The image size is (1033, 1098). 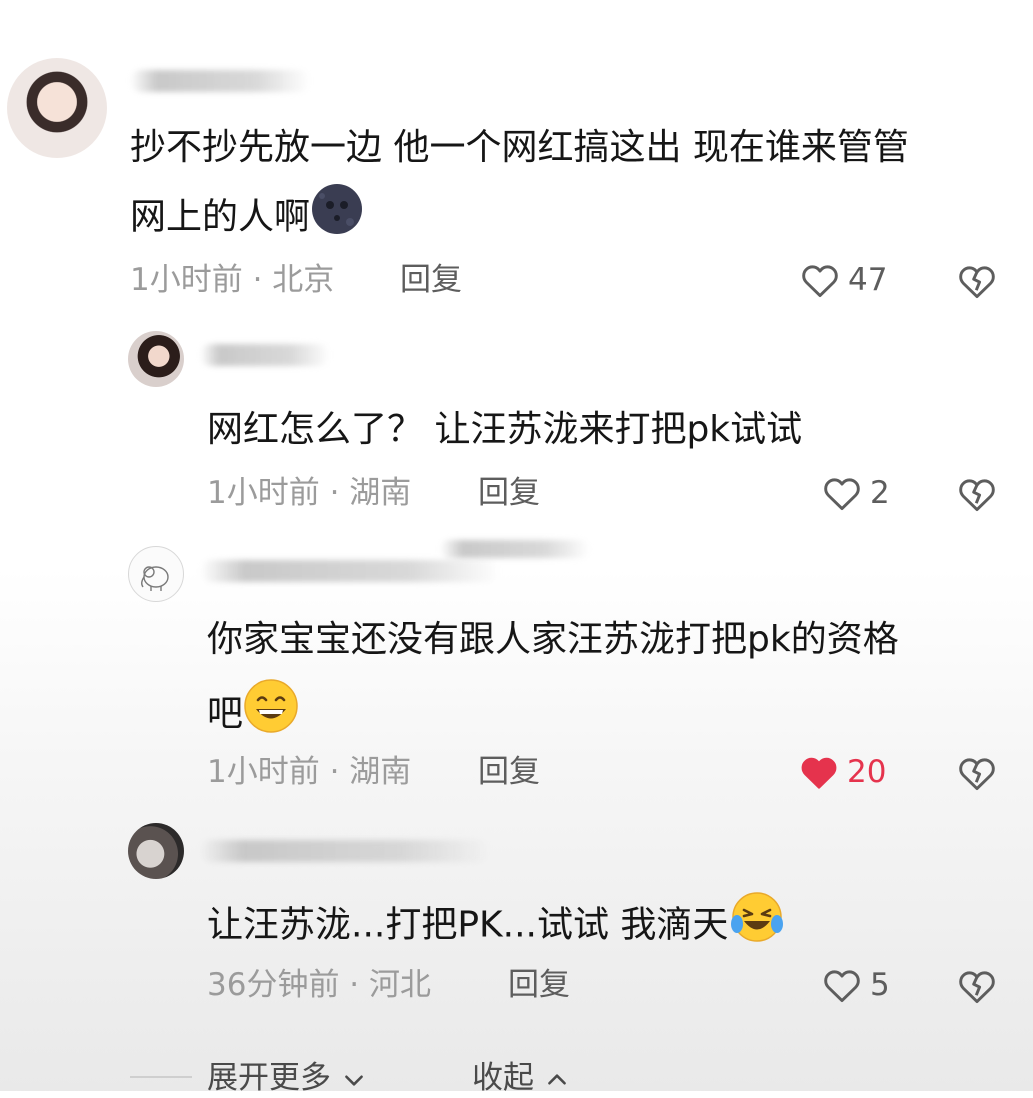 I want to click on tears-of-joy-emoji, so click(x=757, y=926).